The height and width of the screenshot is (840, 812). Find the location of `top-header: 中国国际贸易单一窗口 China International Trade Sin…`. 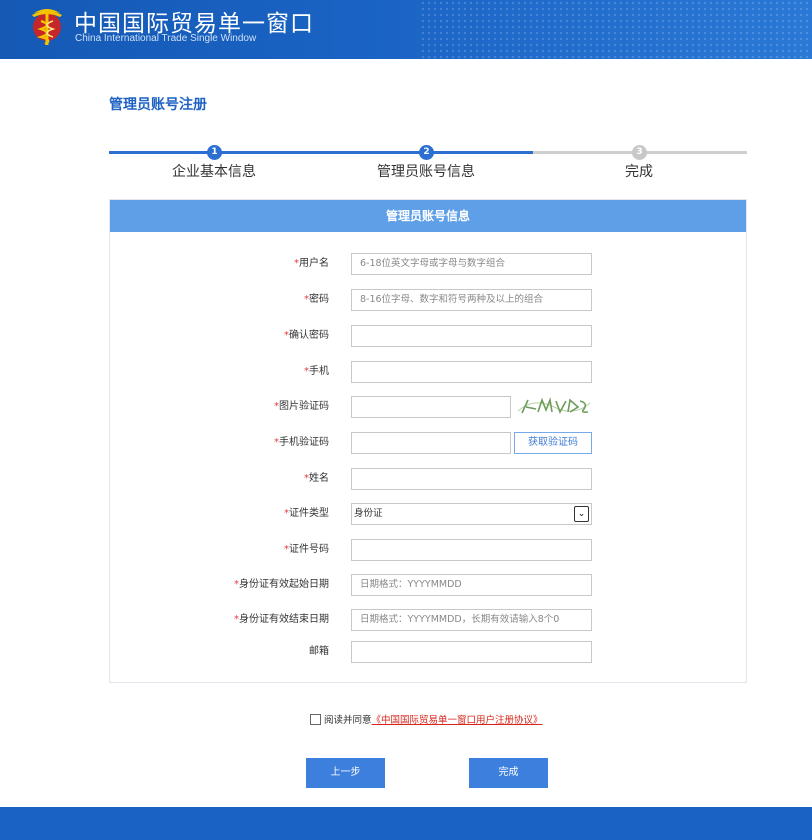

top-header: 中国国际贸易单一窗口 China International Trade Sin… is located at coordinates (406, 29).